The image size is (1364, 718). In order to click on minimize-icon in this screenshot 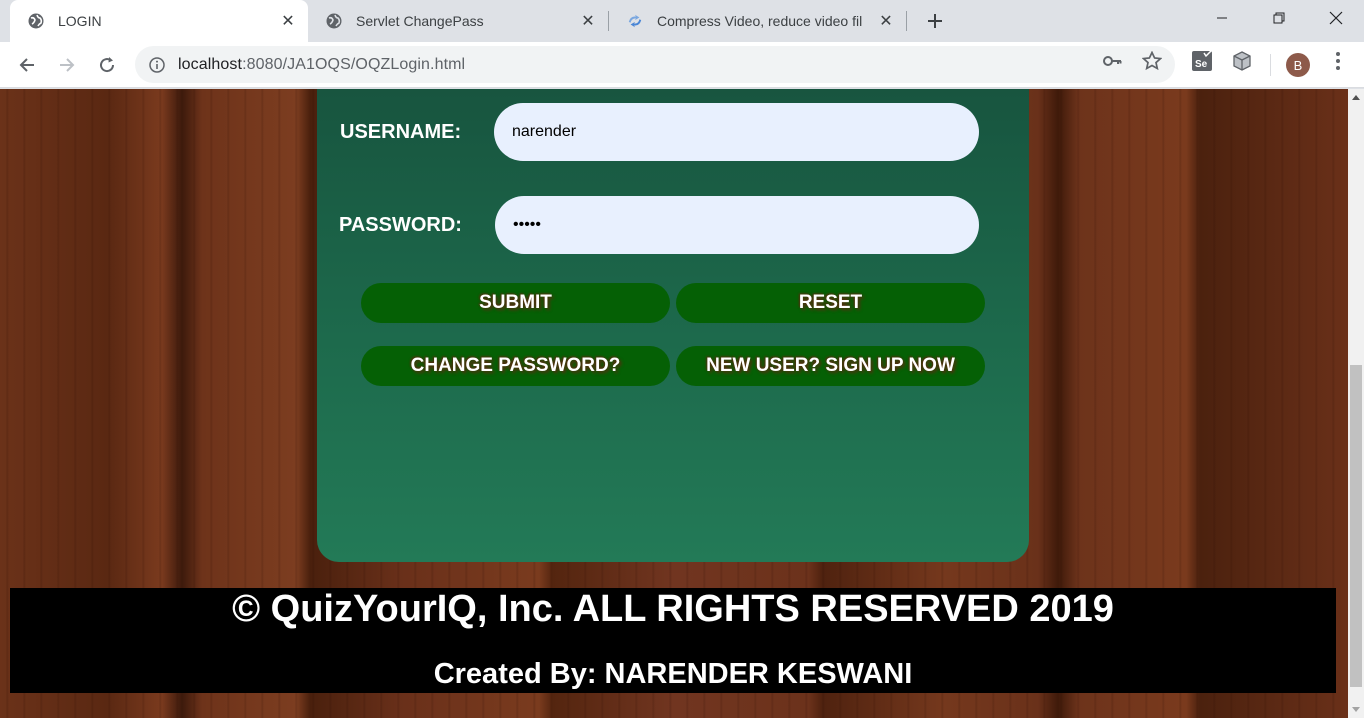, I will do `click(1222, 18)`.